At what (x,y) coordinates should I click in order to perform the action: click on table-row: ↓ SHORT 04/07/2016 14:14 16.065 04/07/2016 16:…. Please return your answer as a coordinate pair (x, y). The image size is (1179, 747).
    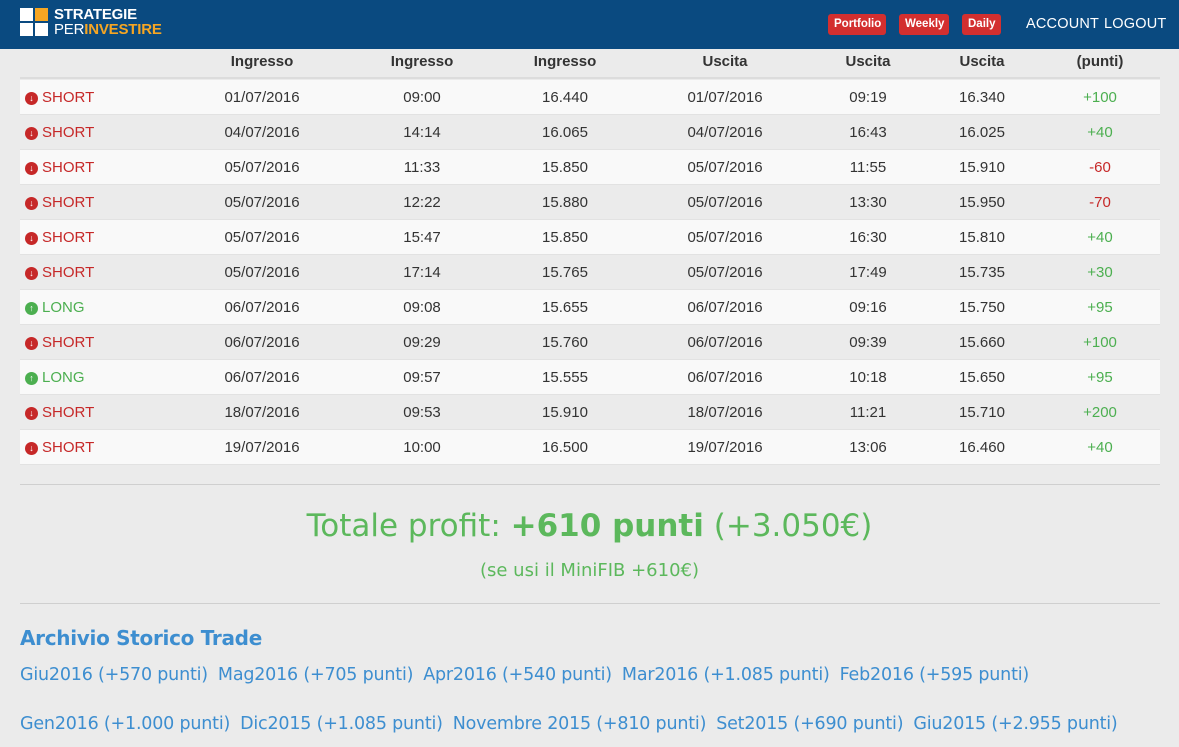
    Looking at the image, I should click on (590, 132).